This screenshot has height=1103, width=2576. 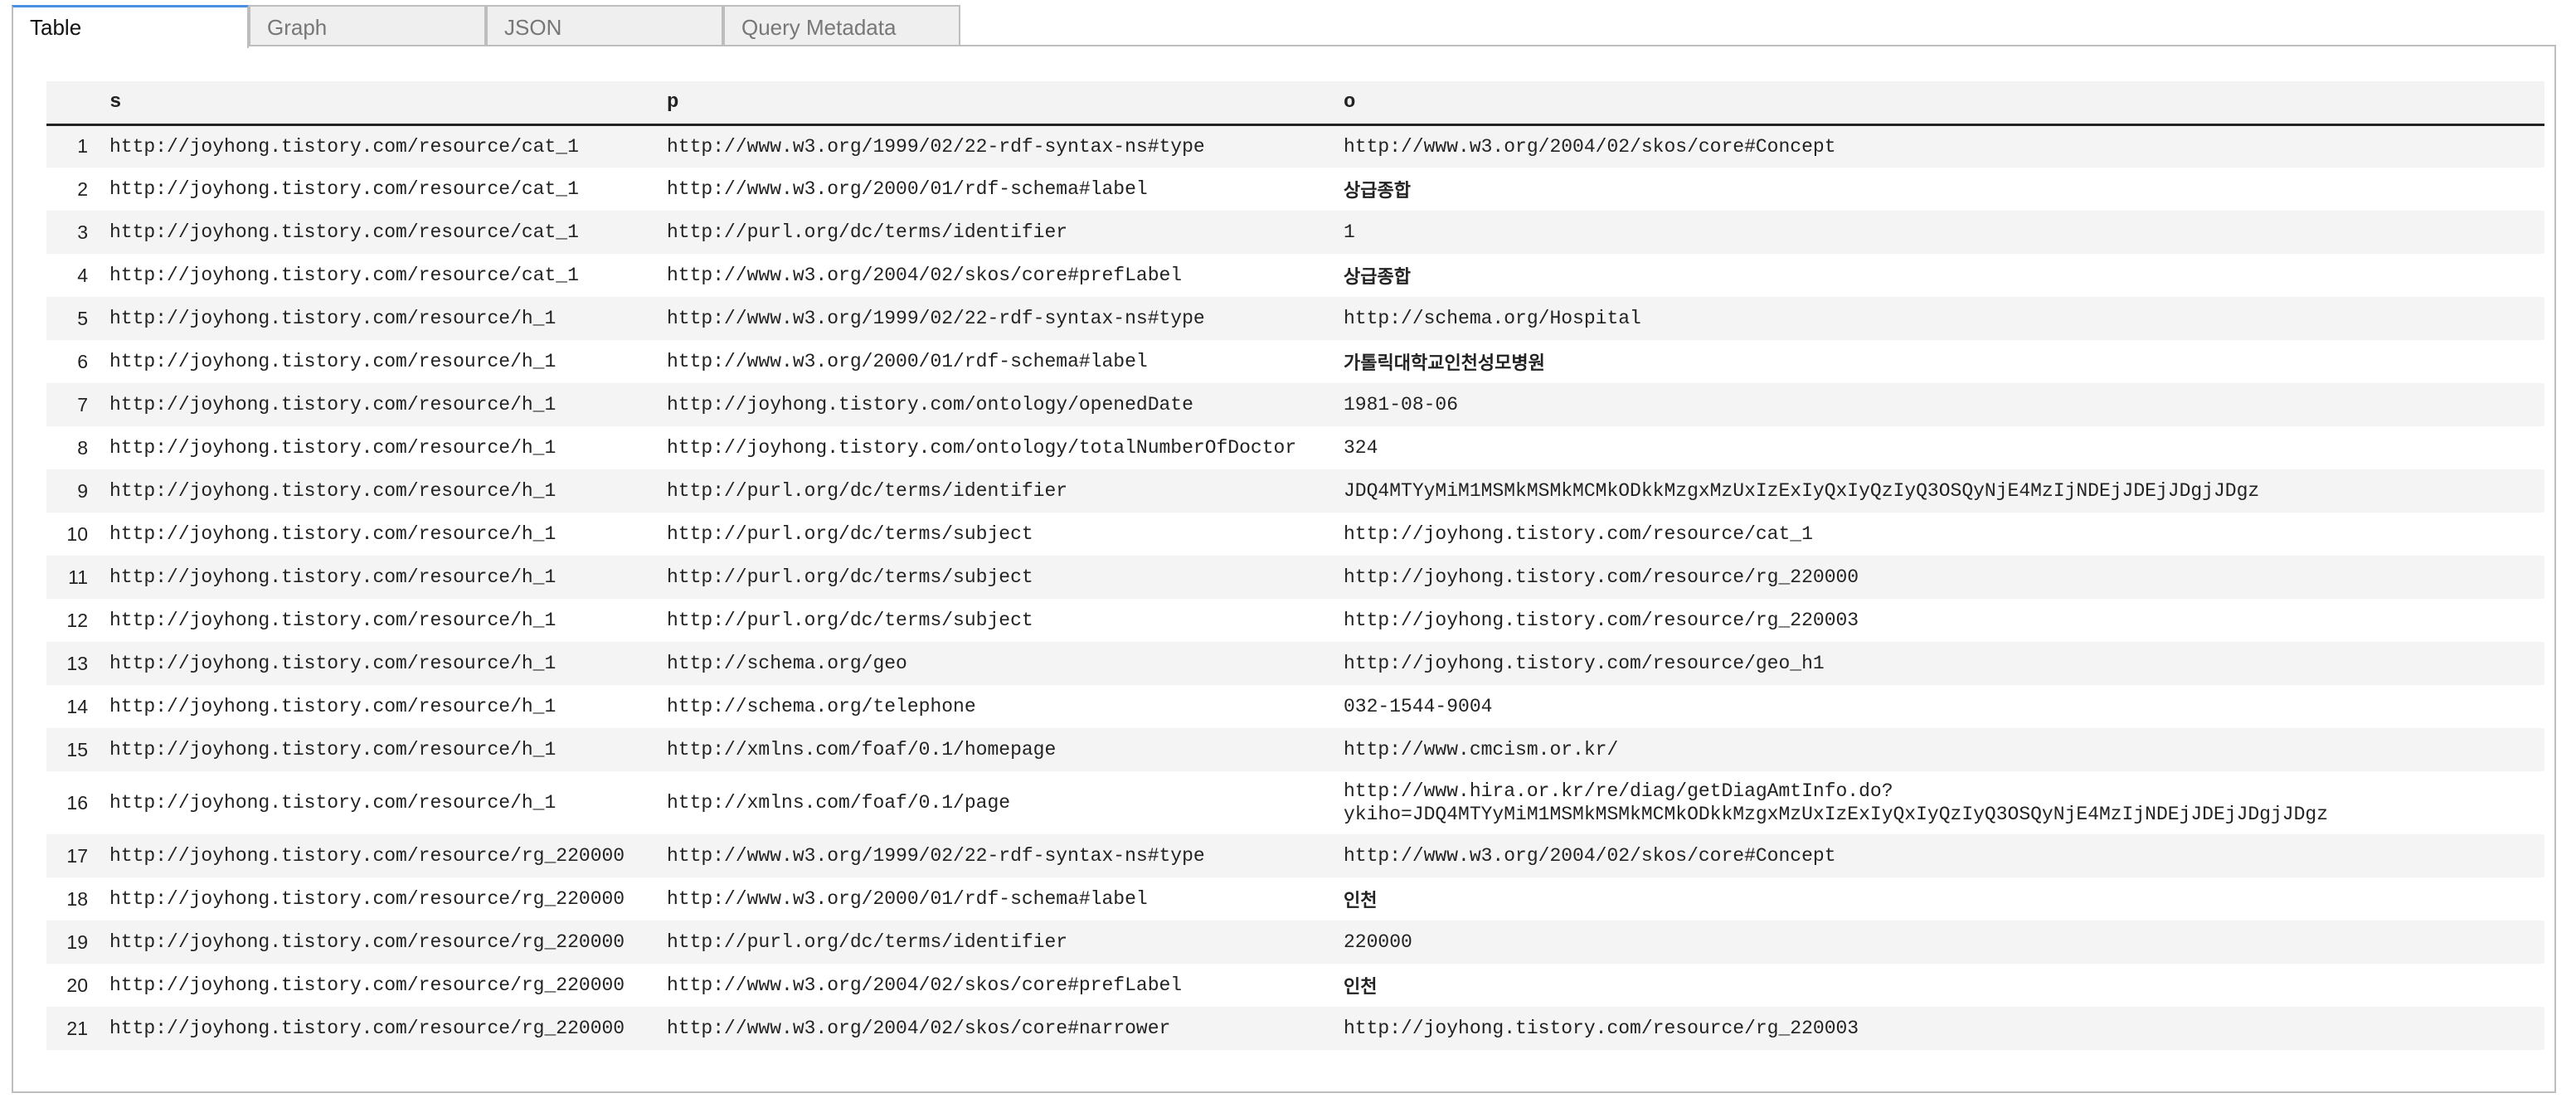 I want to click on row-number: 5, so click(x=73, y=318).